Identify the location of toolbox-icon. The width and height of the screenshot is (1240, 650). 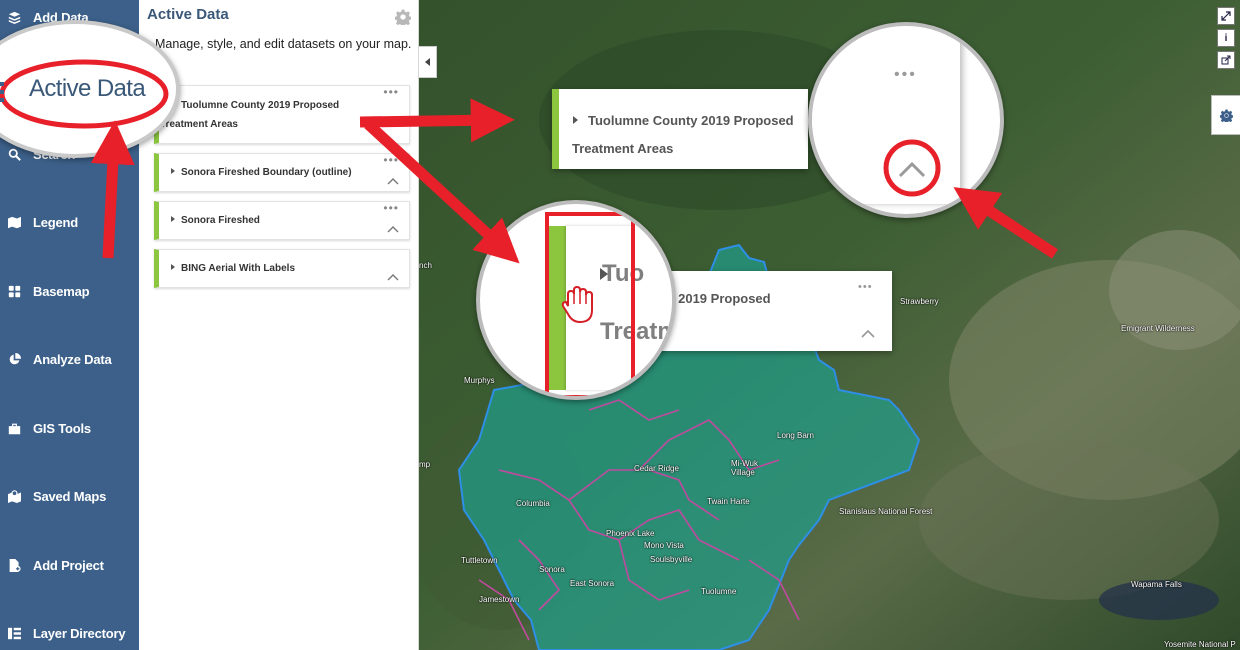
(14, 428).